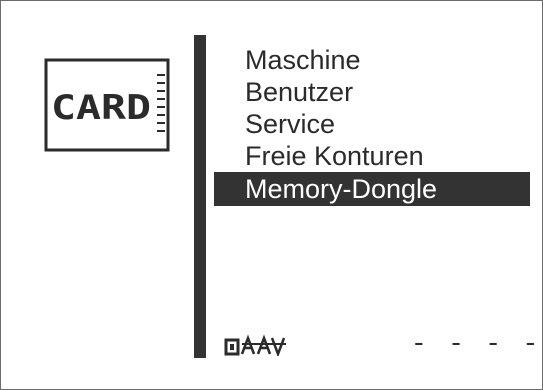  Describe the element at coordinates (372, 92) in the screenshot. I see `menu-item-benutzer: Benutzer` at that location.